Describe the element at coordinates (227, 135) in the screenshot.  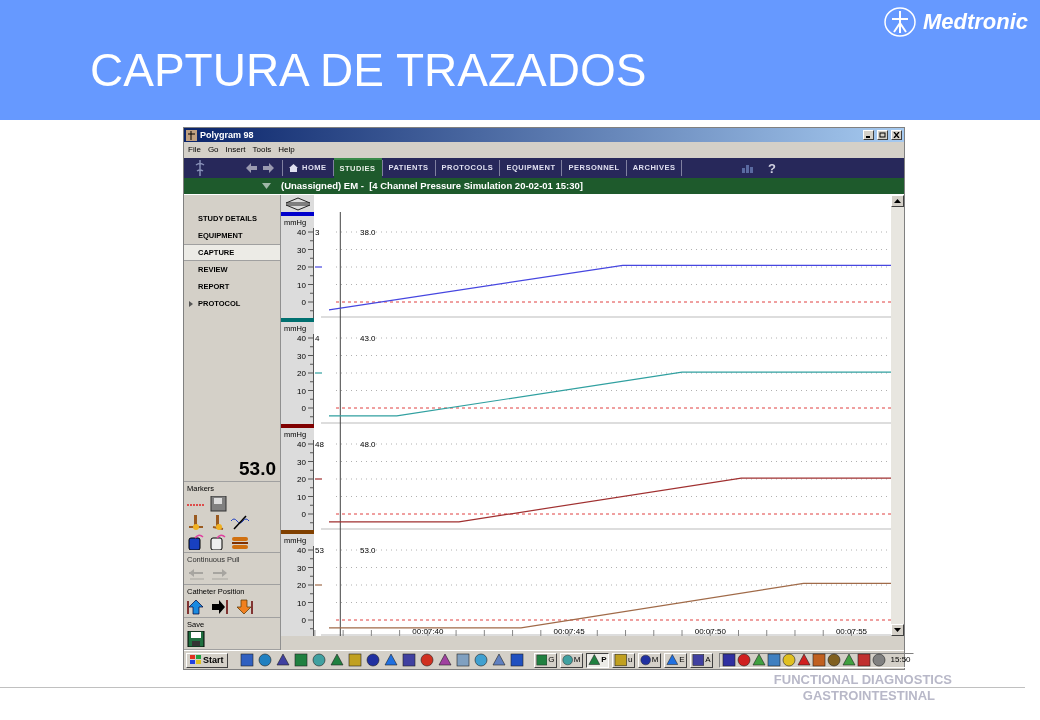
I see `window-title: Polygram 98` at that location.